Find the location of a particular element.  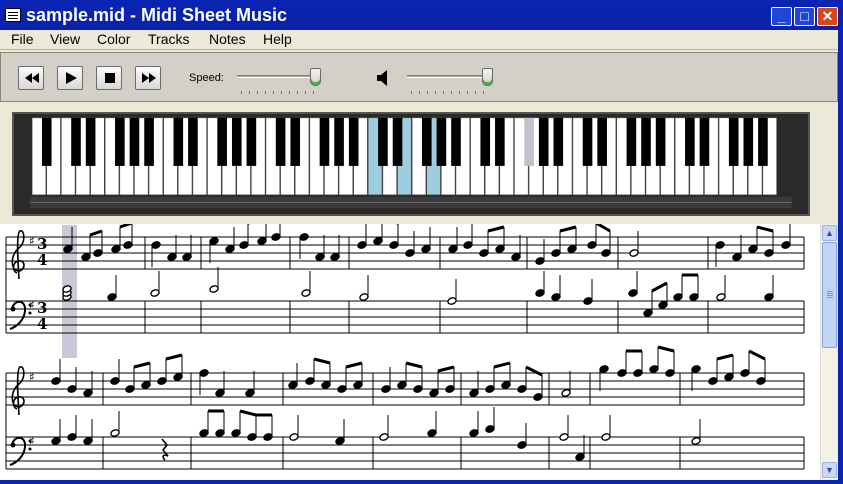

play-button is located at coordinates (70, 78).